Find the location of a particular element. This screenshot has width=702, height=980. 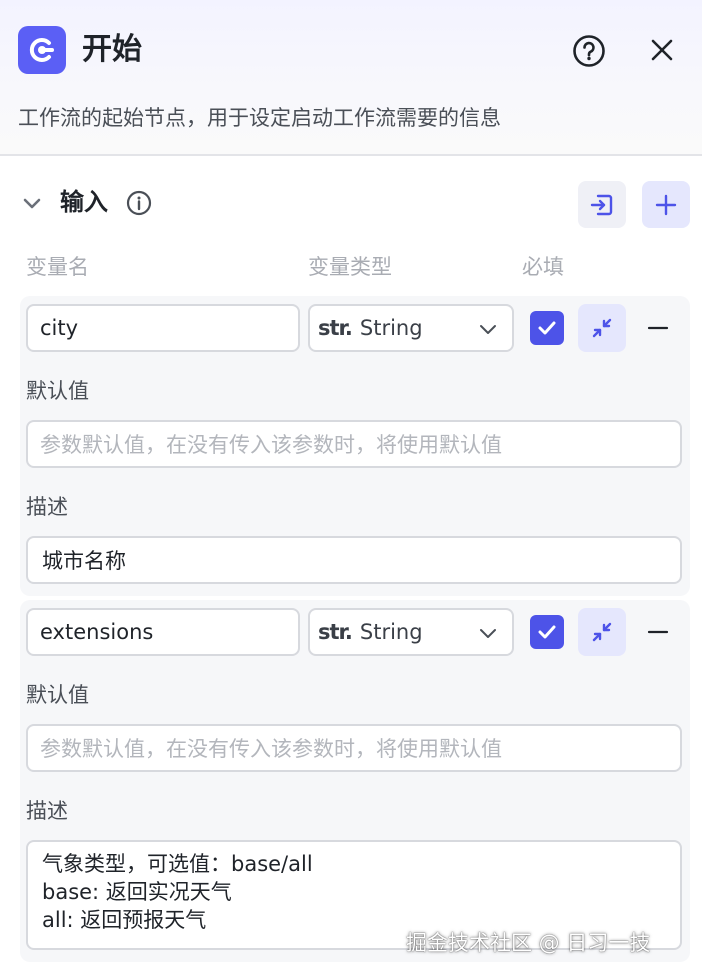

description-input: 城市名称 is located at coordinates (354, 560).